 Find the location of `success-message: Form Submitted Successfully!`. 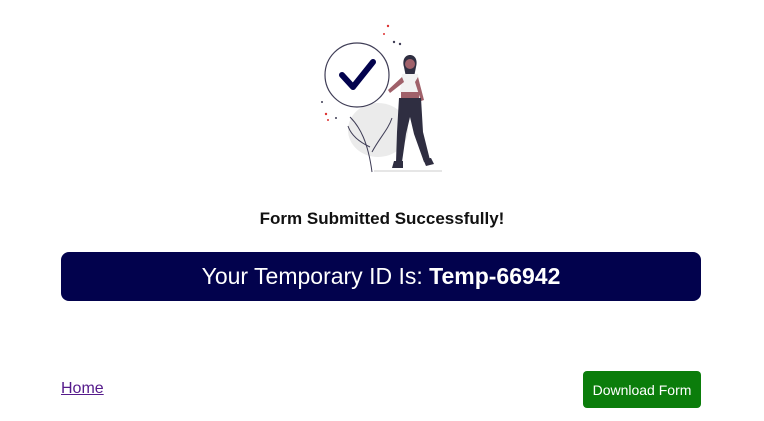

success-message: Form Submitted Successfully! is located at coordinates (382, 218).